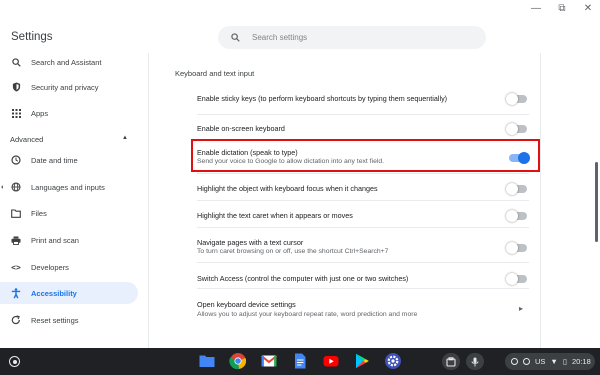  What do you see at coordinates (514, 361) in the screenshot?
I see `recording-icon` at bounding box center [514, 361].